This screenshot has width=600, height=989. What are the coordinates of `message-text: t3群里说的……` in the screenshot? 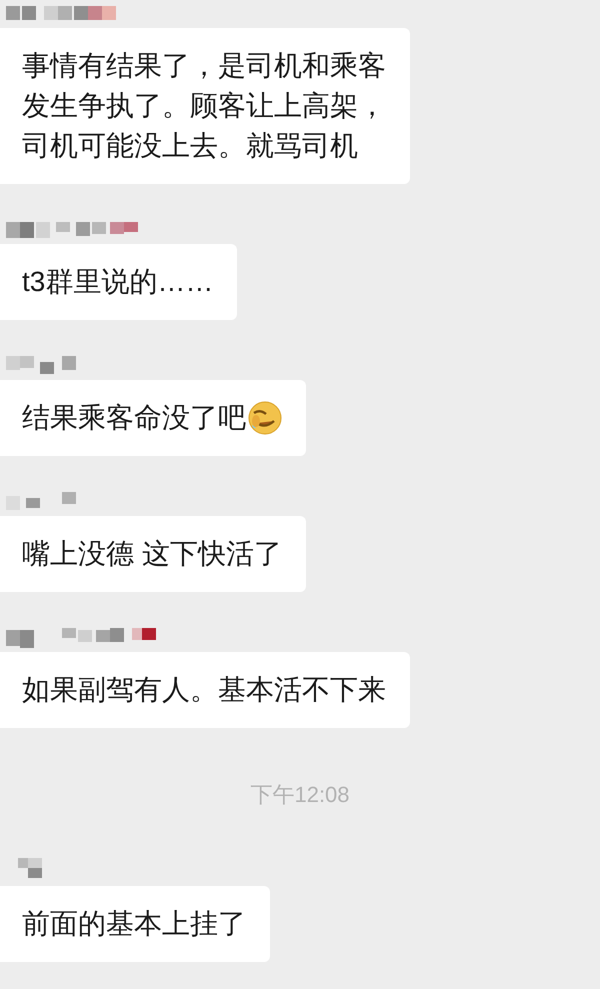 It's located at (118, 282).